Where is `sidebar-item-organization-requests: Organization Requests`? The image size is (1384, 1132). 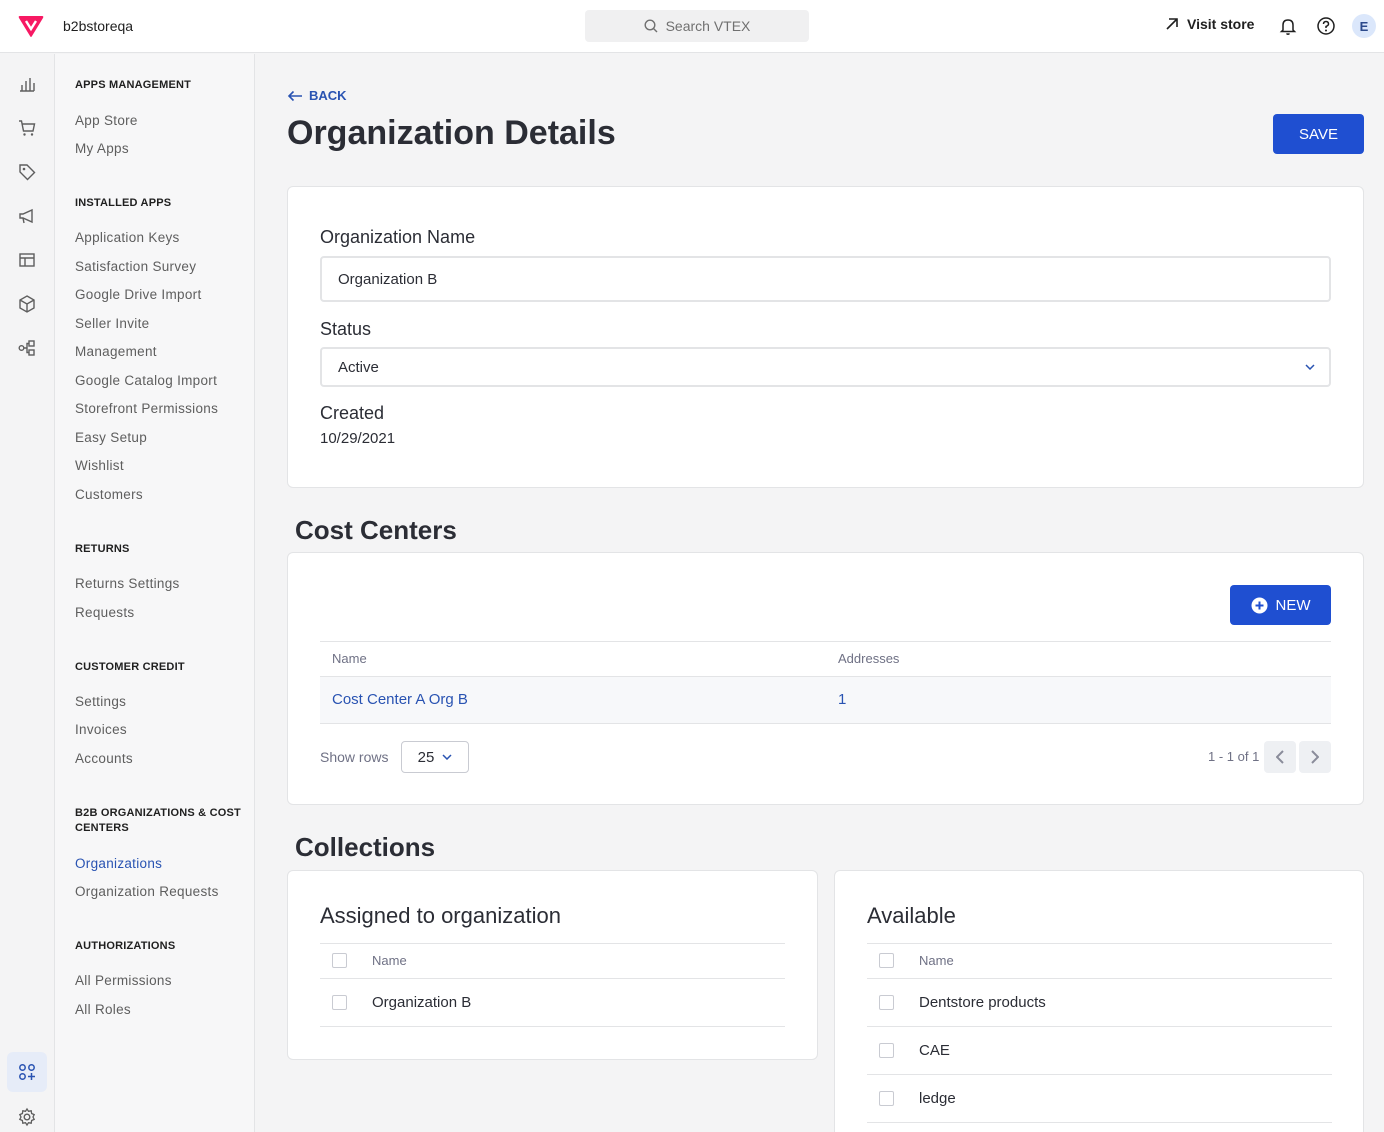 sidebar-item-organization-requests: Organization Requests is located at coordinates (147, 891).